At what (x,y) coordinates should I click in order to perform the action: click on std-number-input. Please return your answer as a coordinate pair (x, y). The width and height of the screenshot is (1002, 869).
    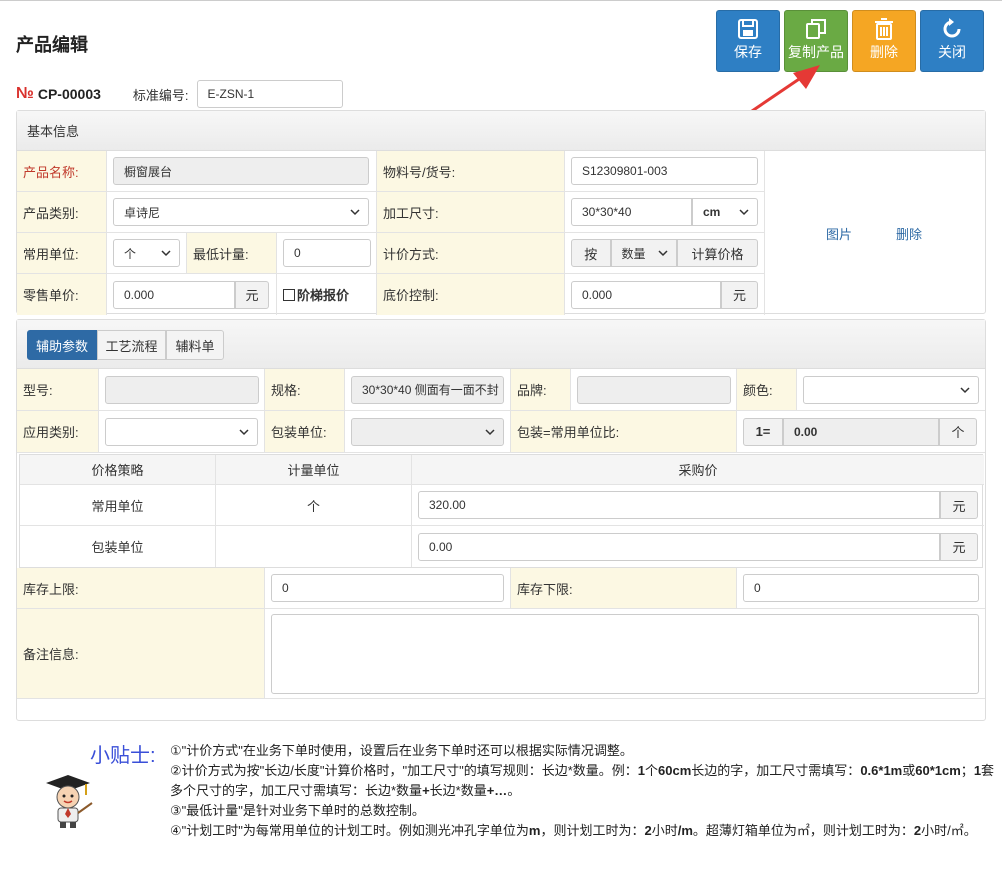
    Looking at the image, I should click on (269, 94).